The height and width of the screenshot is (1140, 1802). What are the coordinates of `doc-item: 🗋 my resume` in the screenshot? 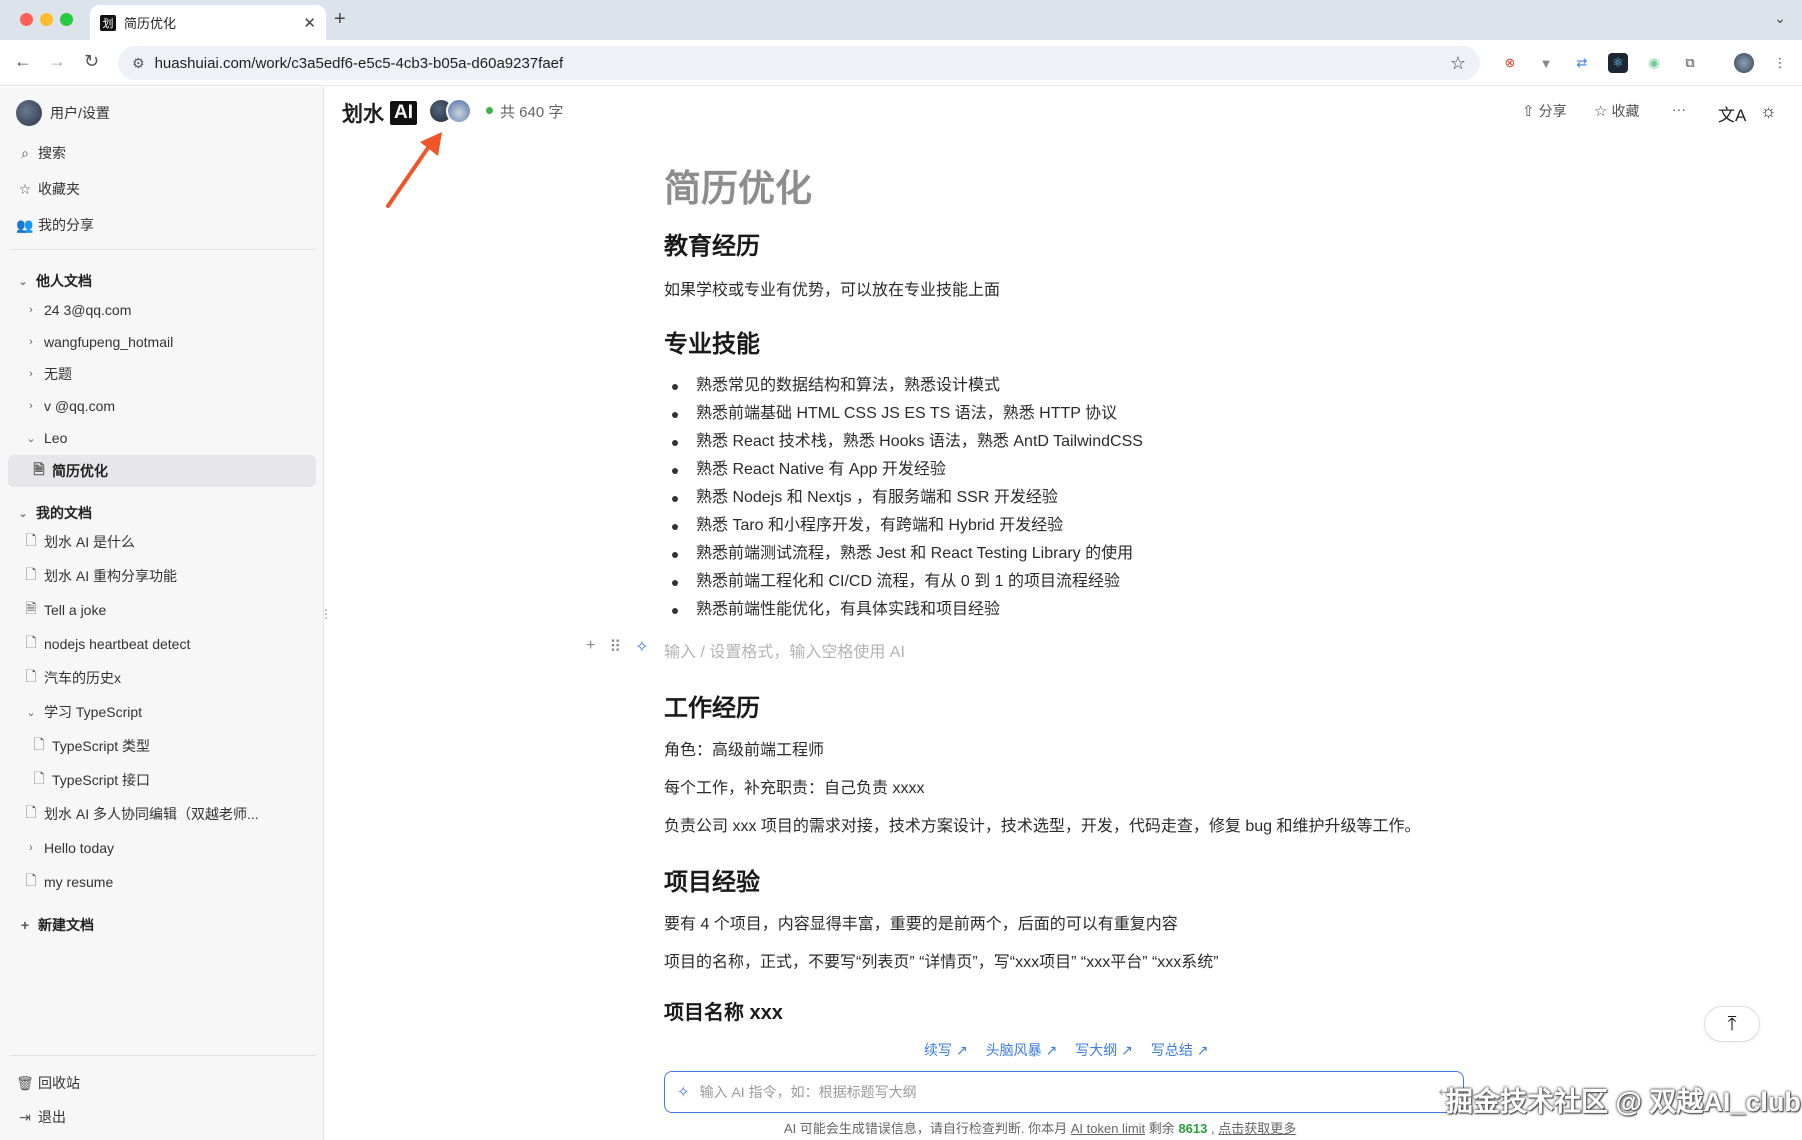 It's located at (67, 882).